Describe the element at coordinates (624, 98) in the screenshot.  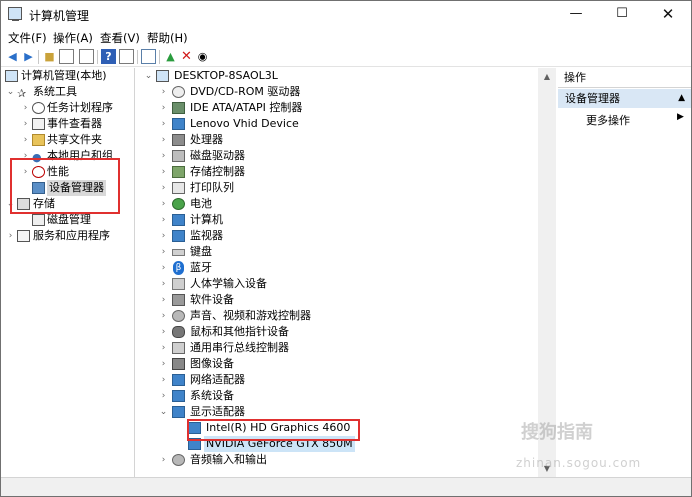
I see `actions-device-manager: 设备管理器 ▲` at that location.